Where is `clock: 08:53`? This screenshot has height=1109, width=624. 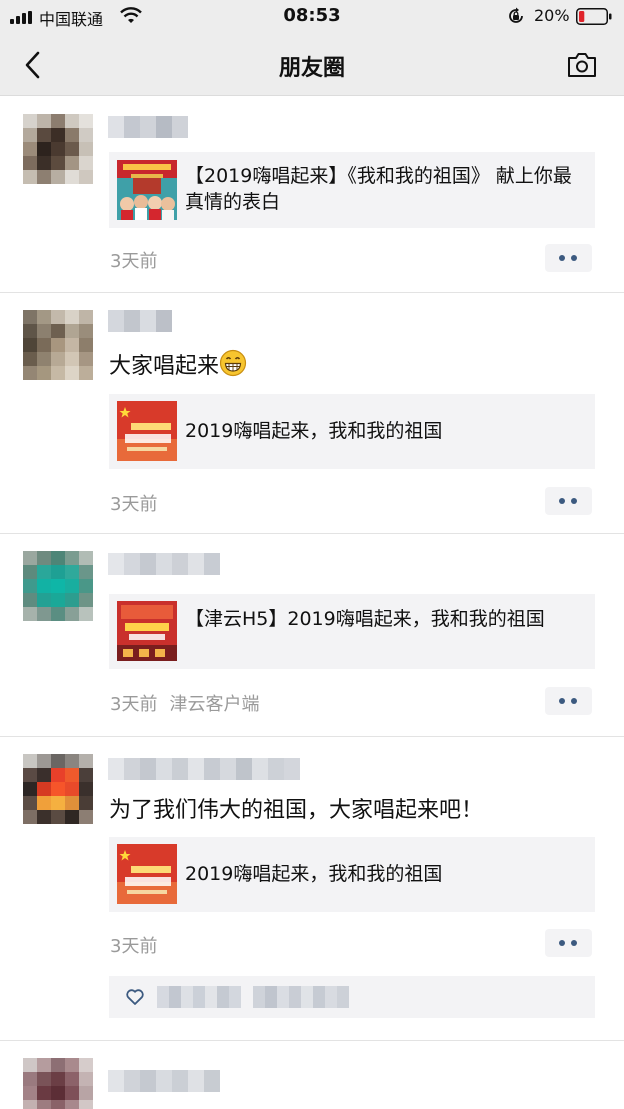
clock: 08:53 is located at coordinates (312, 15).